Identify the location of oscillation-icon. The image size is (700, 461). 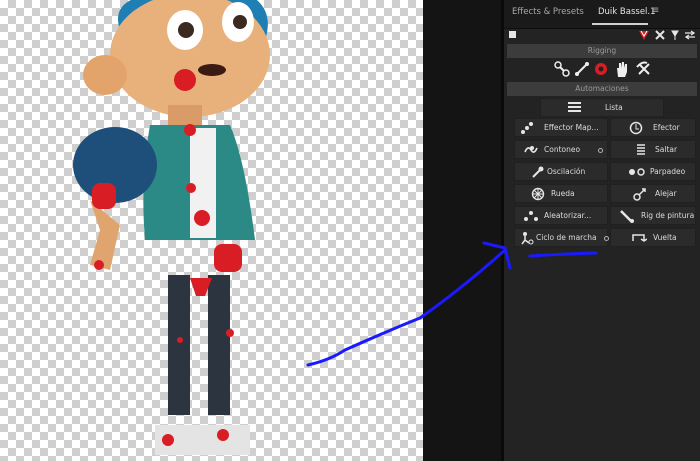
(538, 172).